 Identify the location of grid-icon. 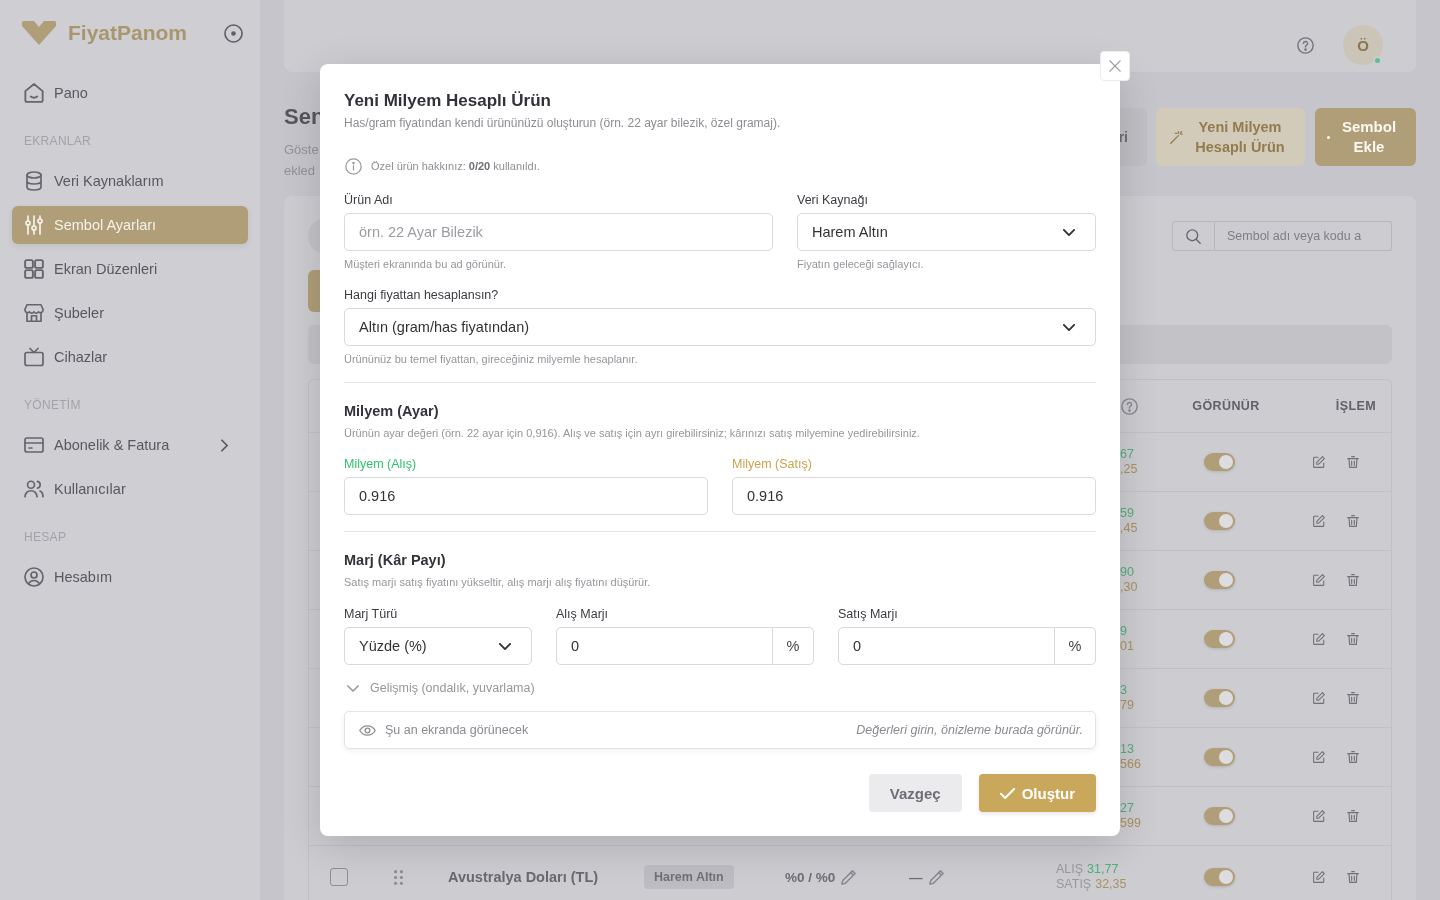
(34, 269).